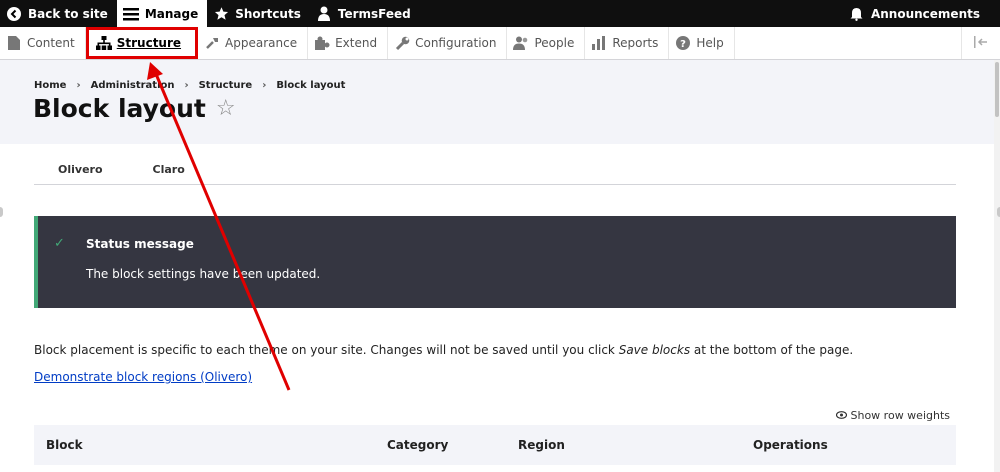 This screenshot has height=472, width=1000. I want to click on description-after: at the bottom of the page., so click(772, 350).